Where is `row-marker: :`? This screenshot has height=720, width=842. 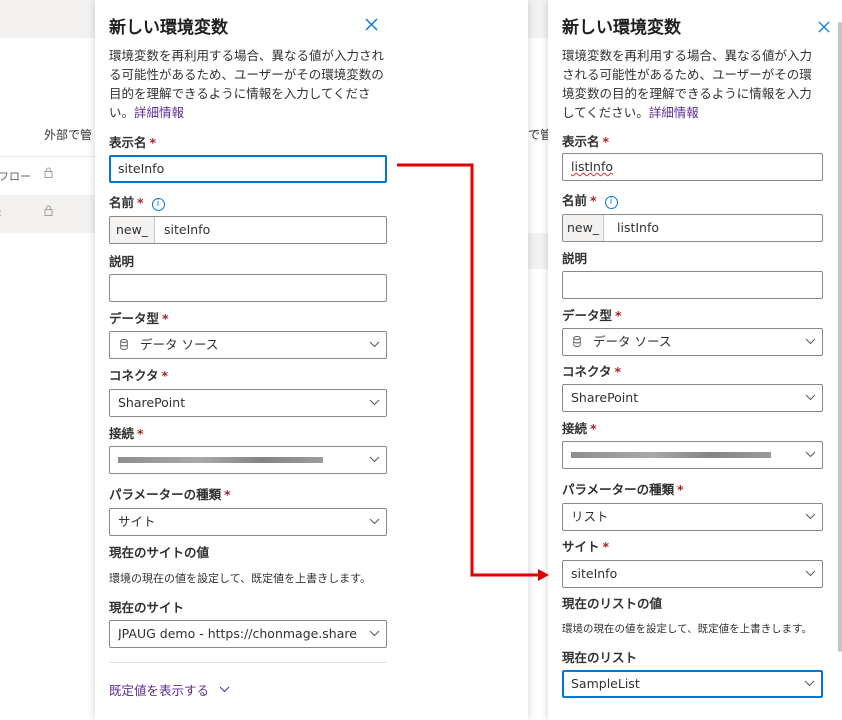
row-marker: : is located at coordinates (1, 212).